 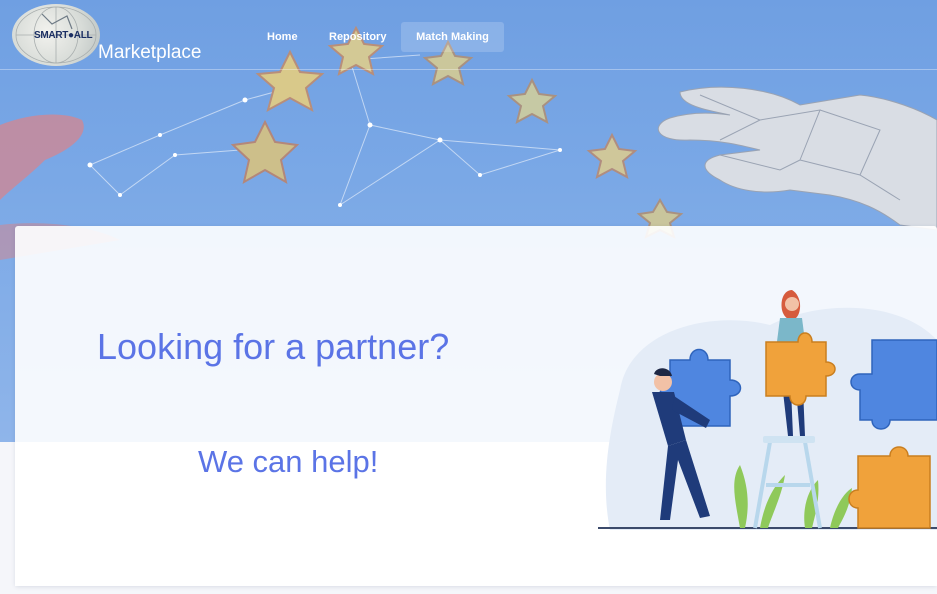 I want to click on puzzle-team-illustration, so click(x=767, y=410).